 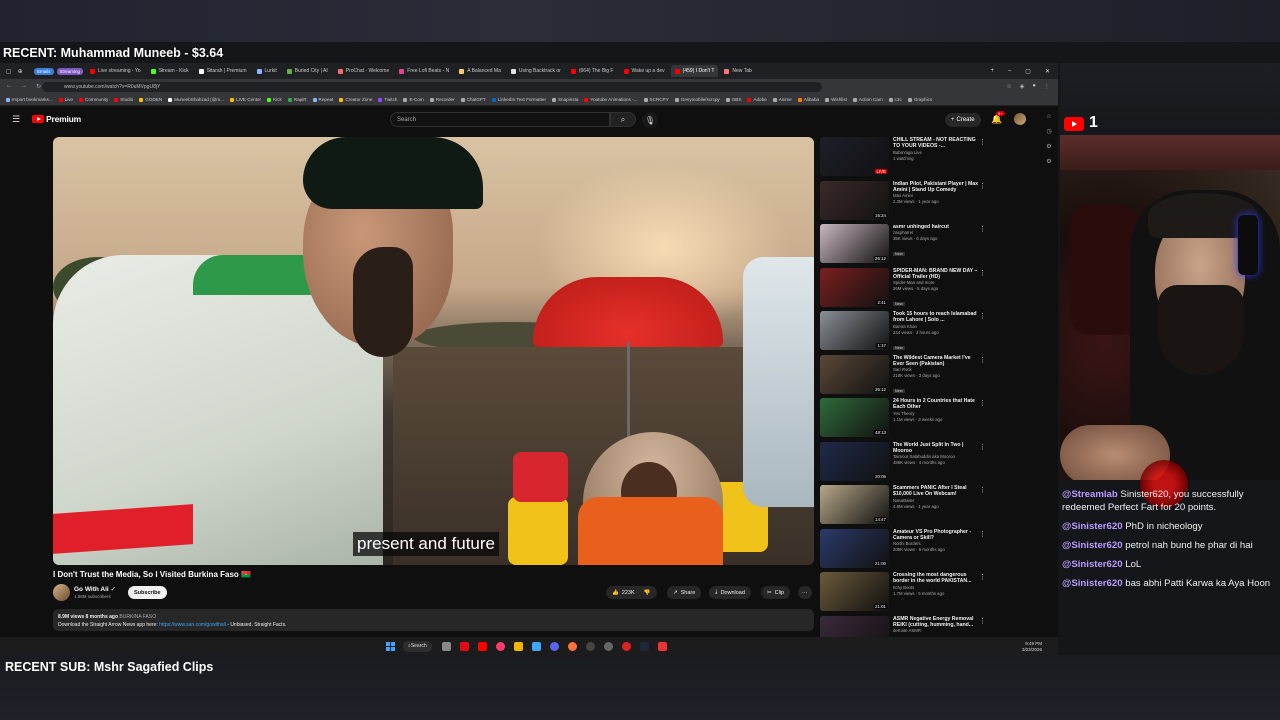 I want to click on recommendation-thumbnail: LIVE, so click(x=854, y=156).